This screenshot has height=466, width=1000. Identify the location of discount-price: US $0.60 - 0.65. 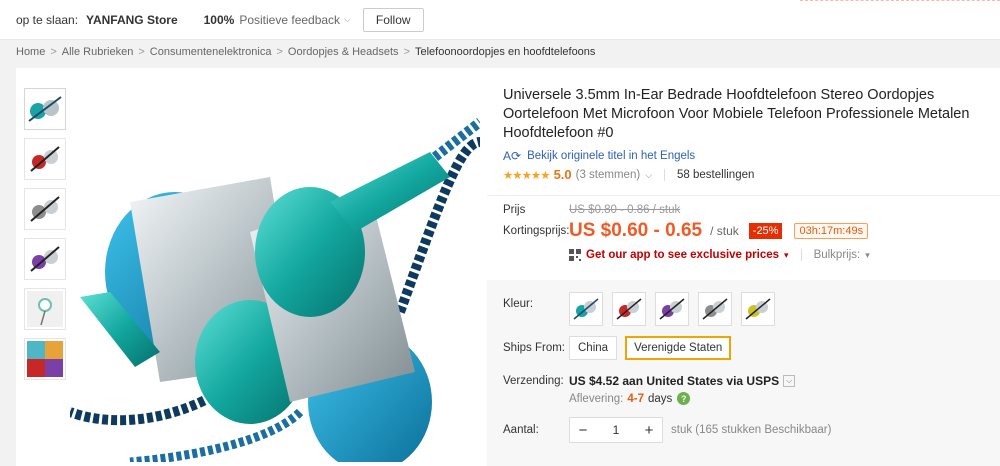
(636, 230).